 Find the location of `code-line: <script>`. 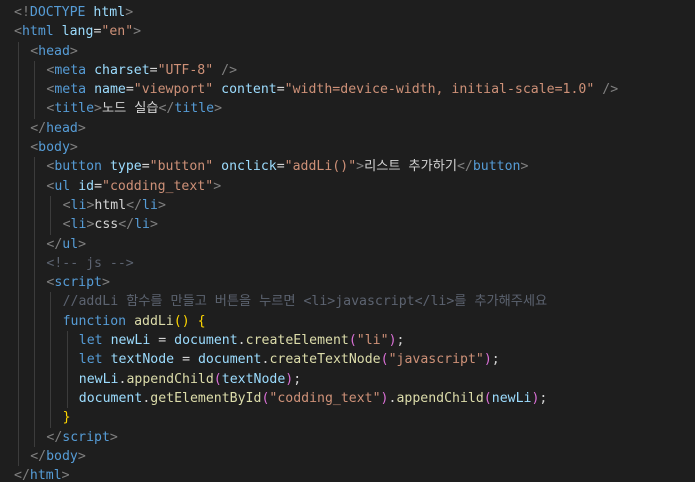

code-line: <script> is located at coordinates (347, 283).